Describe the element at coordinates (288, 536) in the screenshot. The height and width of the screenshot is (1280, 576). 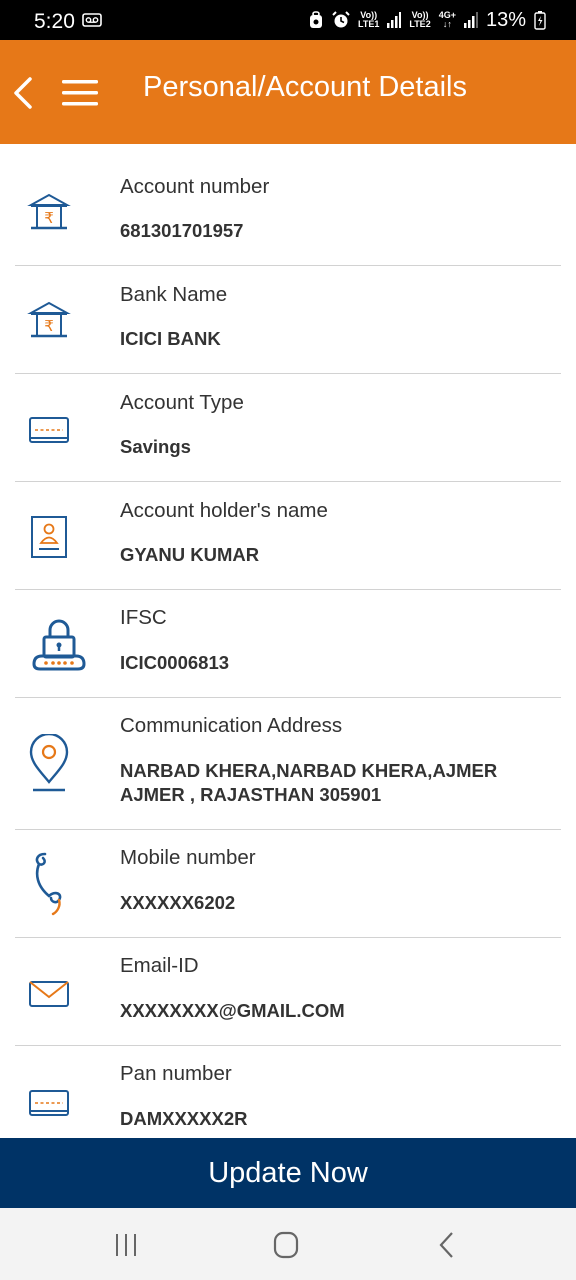
I see `list-item-account-holder: Account holder's name GYANU KUMAR` at that location.